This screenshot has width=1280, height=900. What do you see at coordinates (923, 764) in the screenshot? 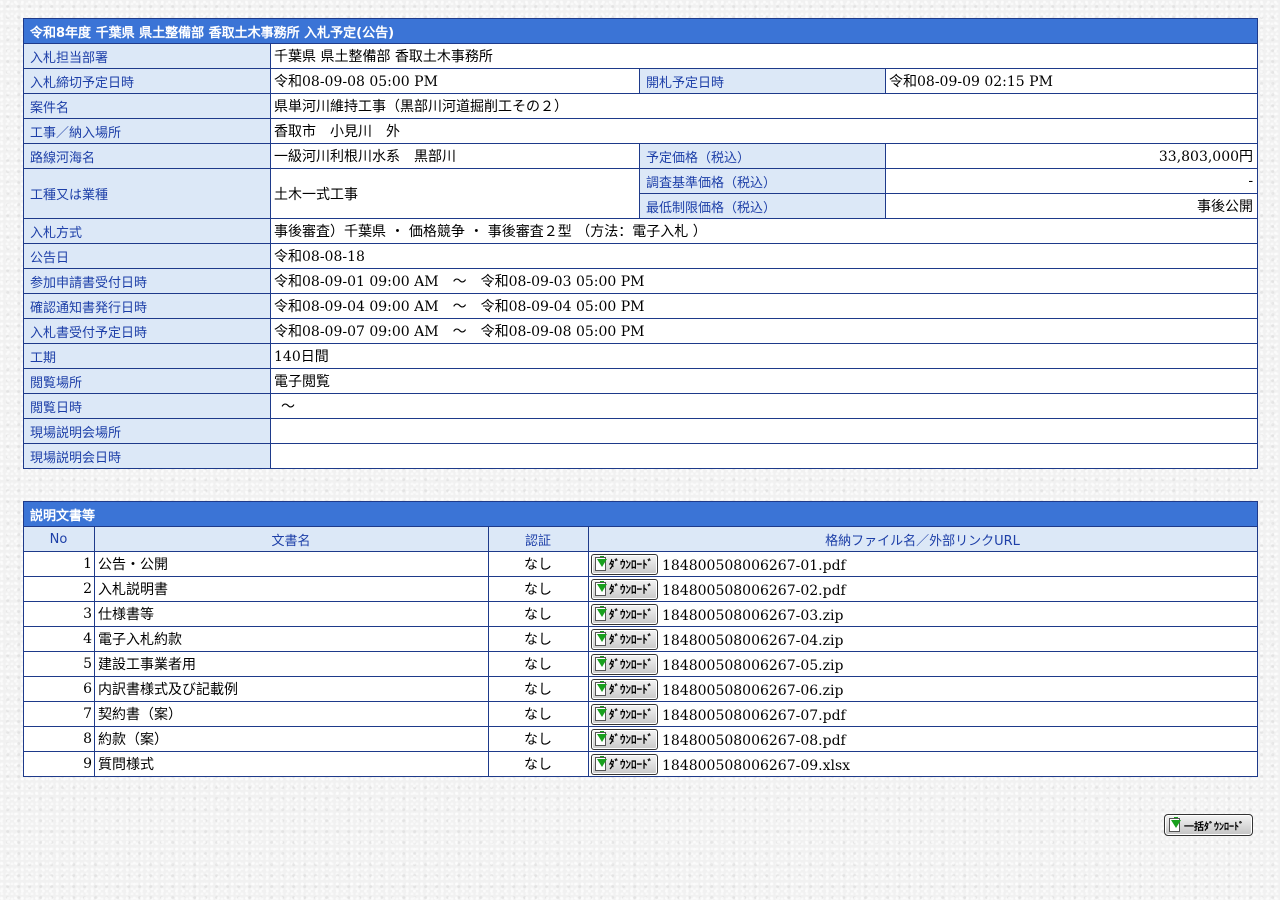
I see `doc-file-cell: ﾀﾞｳﾝﾛｰﾄﾞ 184800508006267-09.xlsx` at bounding box center [923, 764].